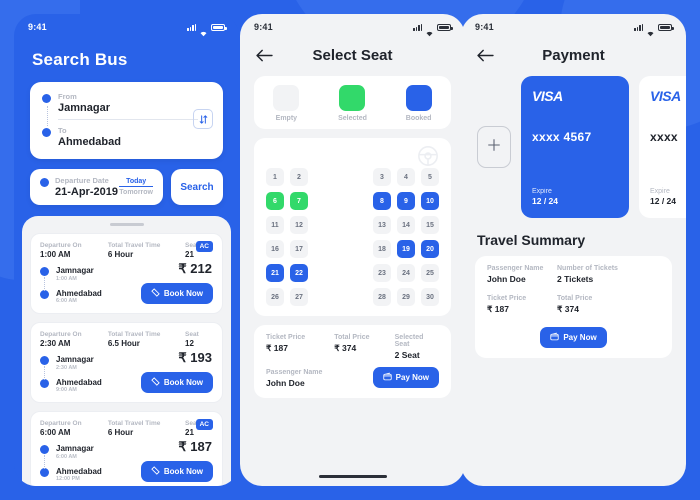  I want to click on seat-side-right: 23 24 25, so click(406, 273).